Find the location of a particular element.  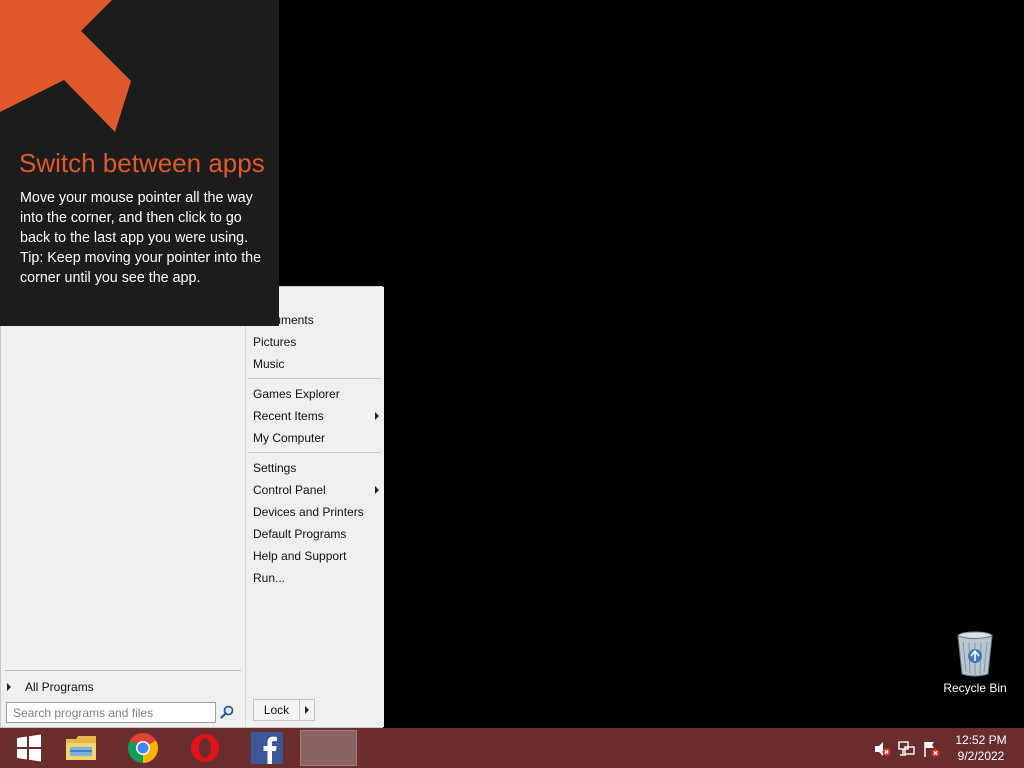

chrome-taskbar-button is located at coordinates (143, 748).